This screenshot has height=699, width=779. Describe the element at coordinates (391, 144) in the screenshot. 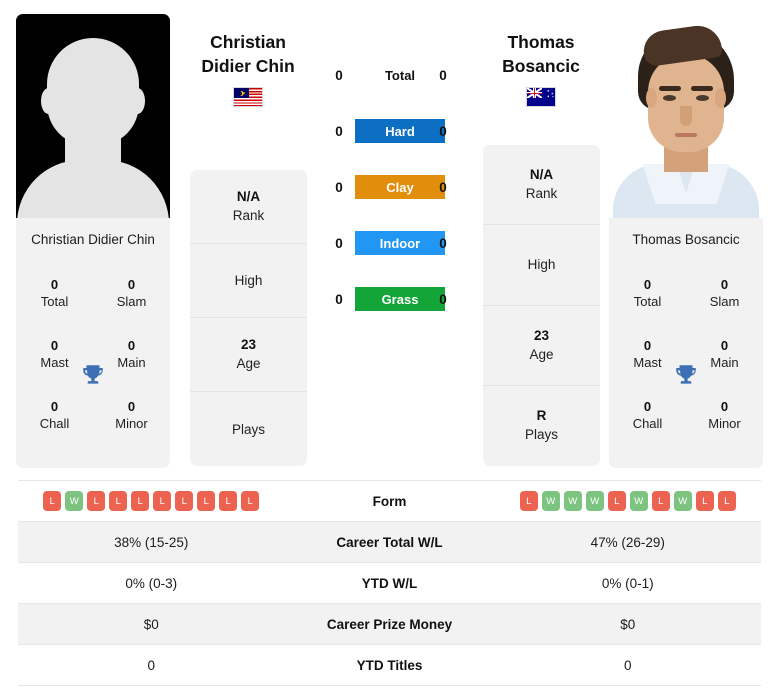

I see `surface-row-hard: 0 Hard 0` at that location.